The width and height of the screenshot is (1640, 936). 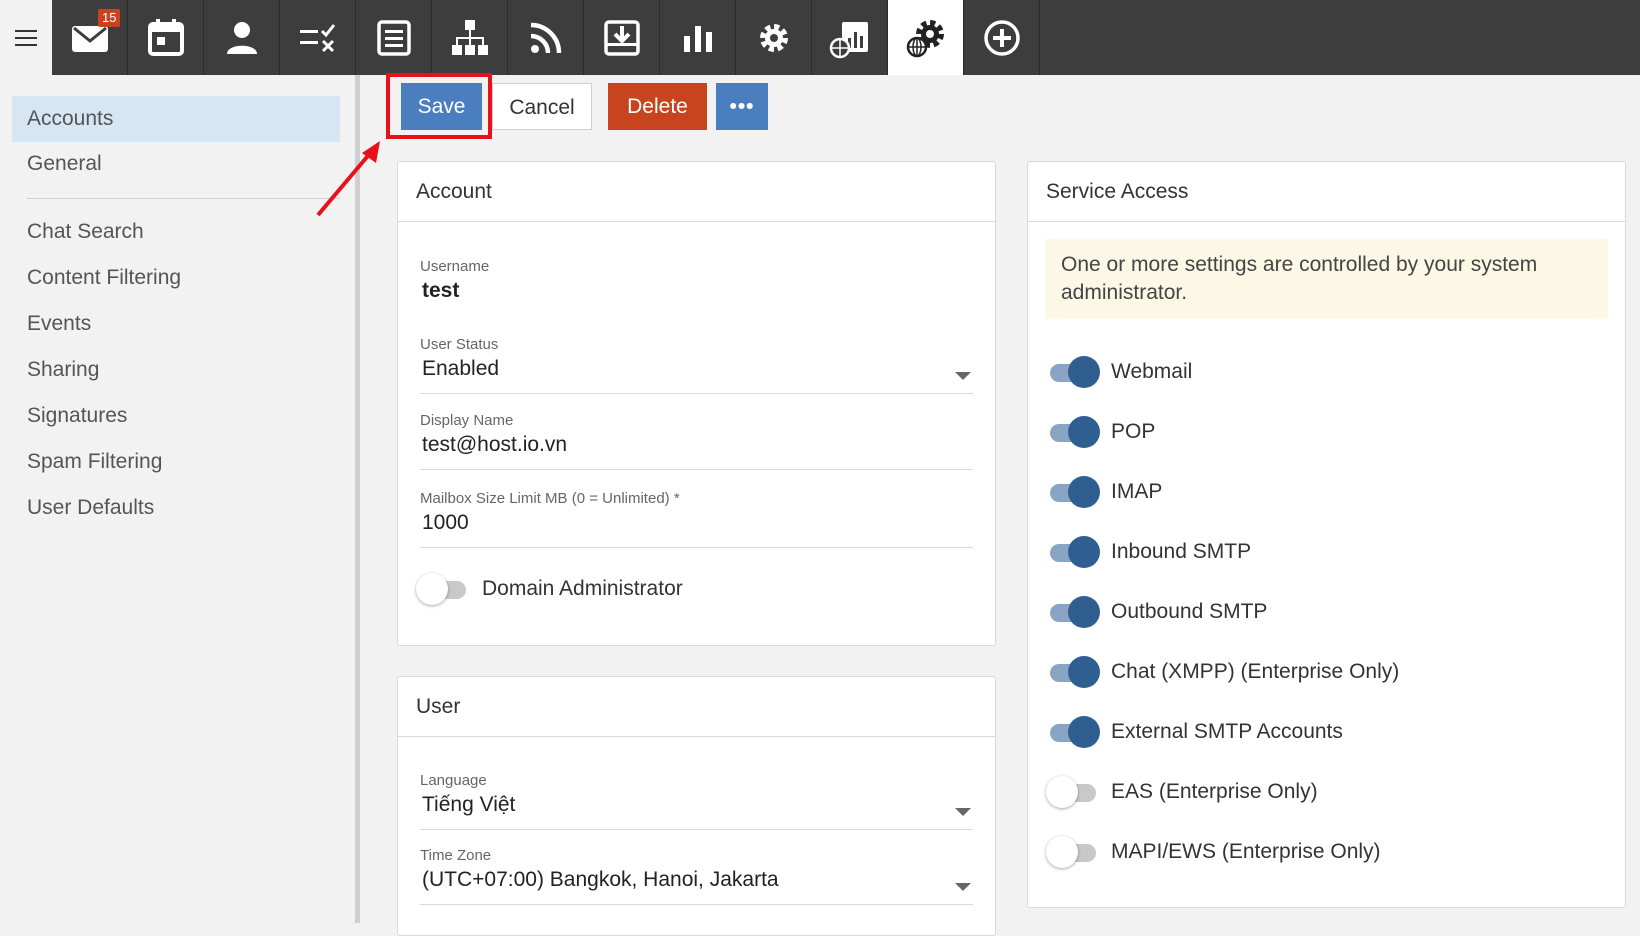 What do you see at coordinates (176, 324) in the screenshot?
I see `sidebar-item-events: Events` at bounding box center [176, 324].